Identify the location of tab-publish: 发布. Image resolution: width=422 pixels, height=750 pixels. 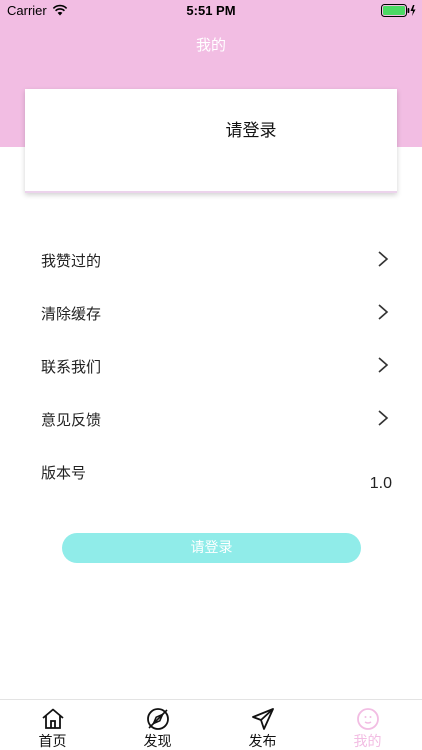
(262, 725).